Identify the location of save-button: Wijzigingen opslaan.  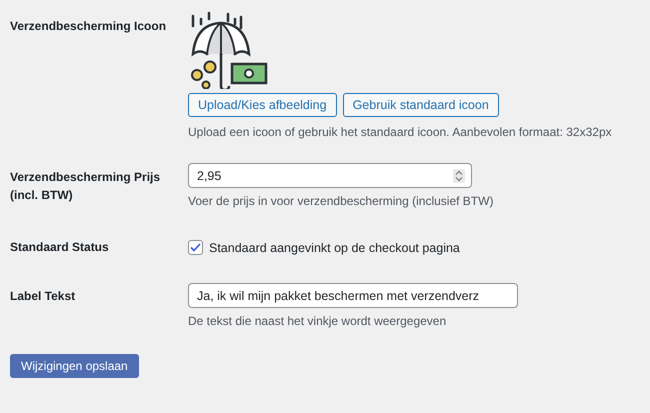
(74, 366).